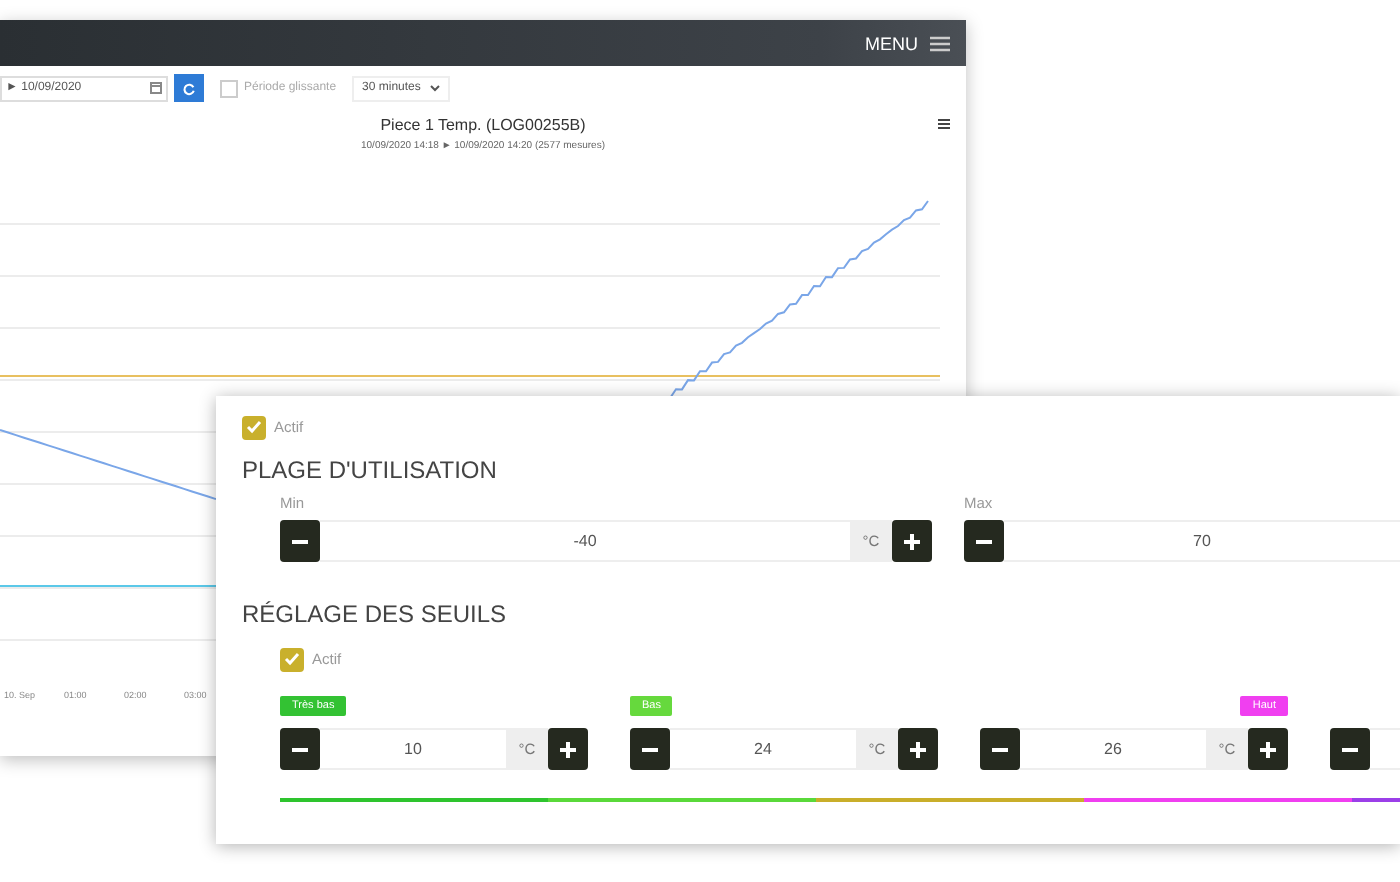 The height and width of the screenshot is (882, 1400). What do you see at coordinates (763, 749) in the screenshot?
I see `number-field: 24` at bounding box center [763, 749].